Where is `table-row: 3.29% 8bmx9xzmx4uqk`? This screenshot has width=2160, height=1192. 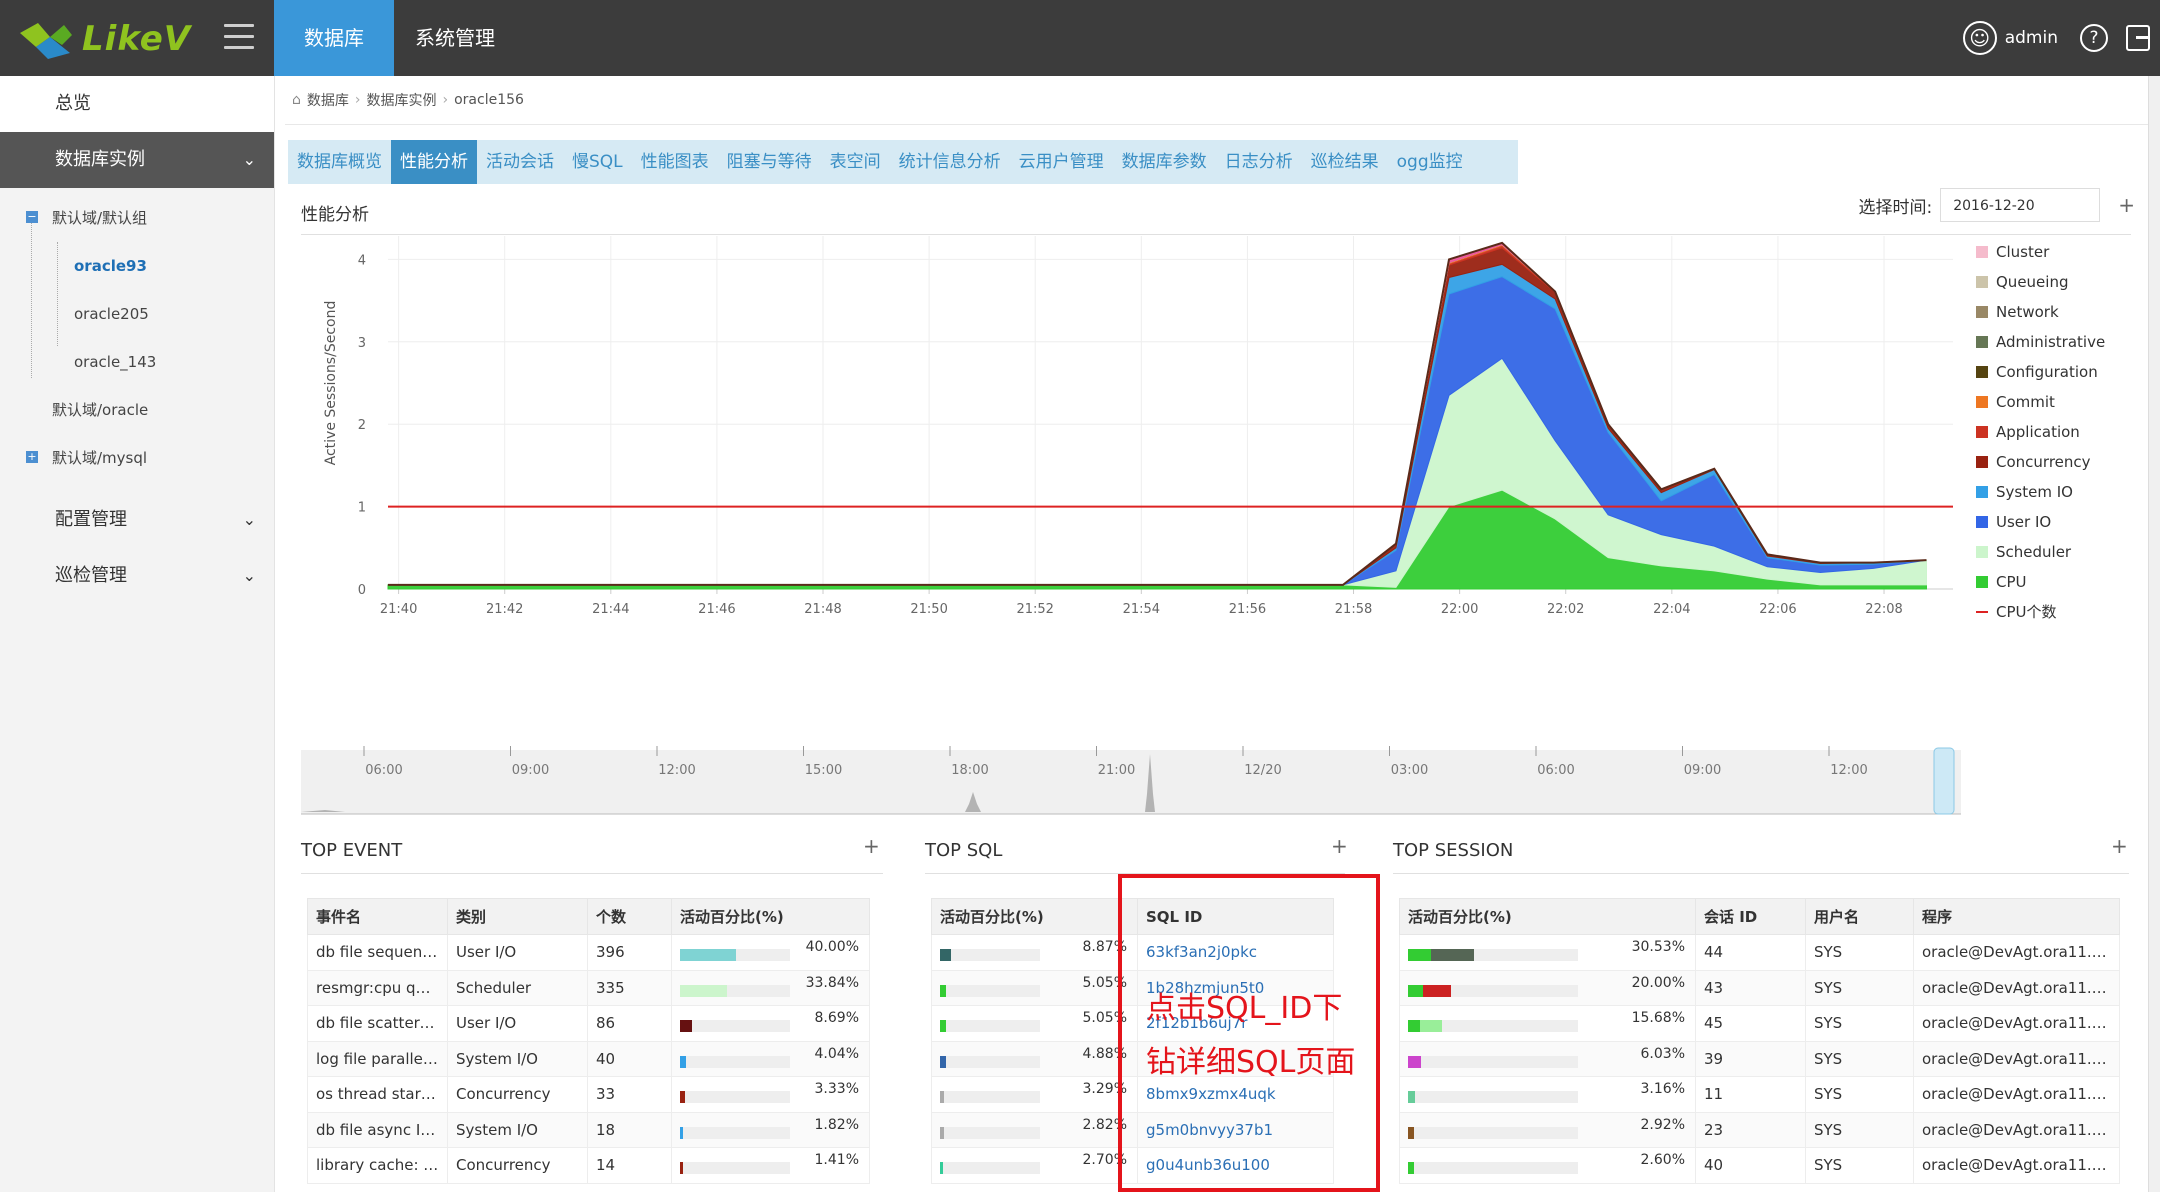 table-row: 3.29% 8bmx9xzmx4uqk is located at coordinates (1132, 1094).